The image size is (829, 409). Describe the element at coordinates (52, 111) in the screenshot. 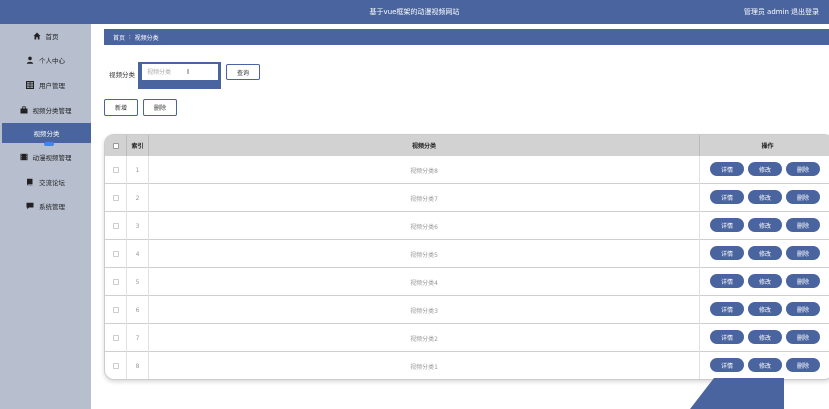

I see `sidebar-item-label: 视频分类管理` at that location.